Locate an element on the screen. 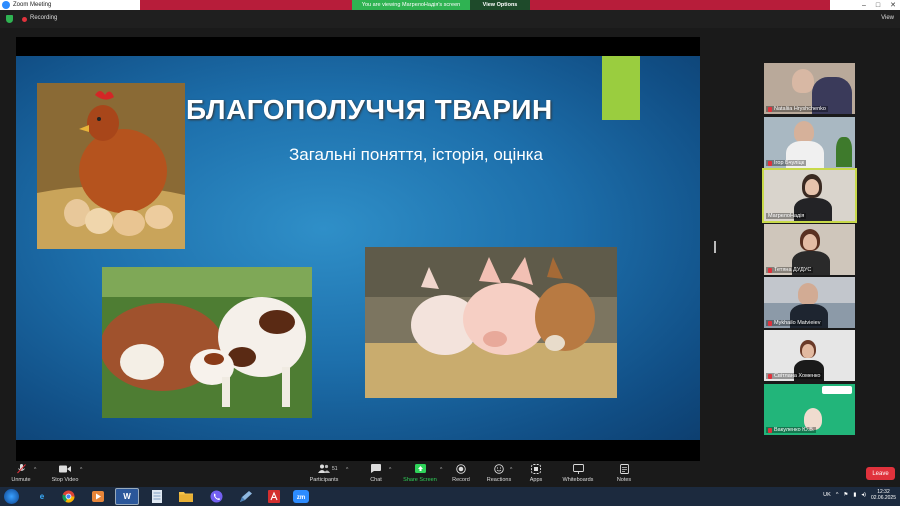 The image size is (900, 506). view-button: View is located at coordinates (887, 18).